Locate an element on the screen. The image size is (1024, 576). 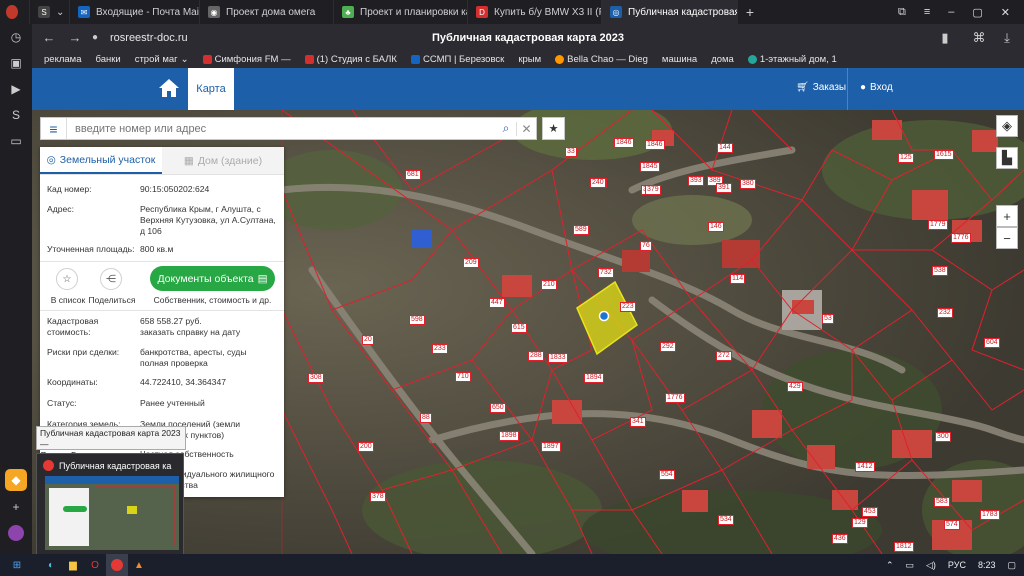
tab-bmw: D Купить б/у BMW X3 II (F25 is located at coordinates (535, 12).